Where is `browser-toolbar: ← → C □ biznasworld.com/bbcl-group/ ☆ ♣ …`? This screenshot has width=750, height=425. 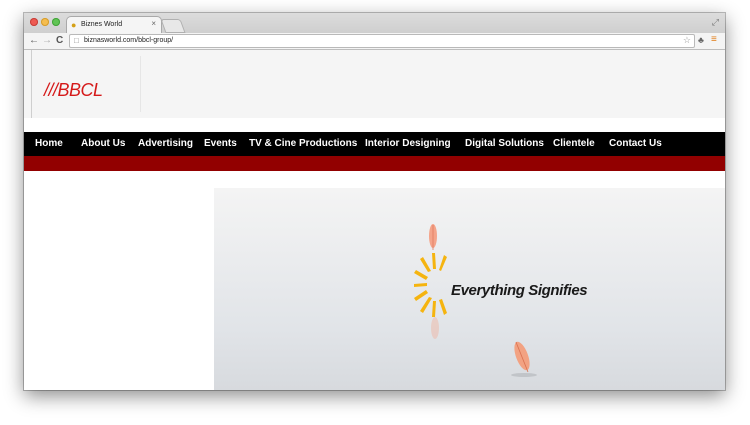 browser-toolbar: ← → C □ biznasworld.com/bbcl-group/ ☆ ♣ … is located at coordinates (374, 41).